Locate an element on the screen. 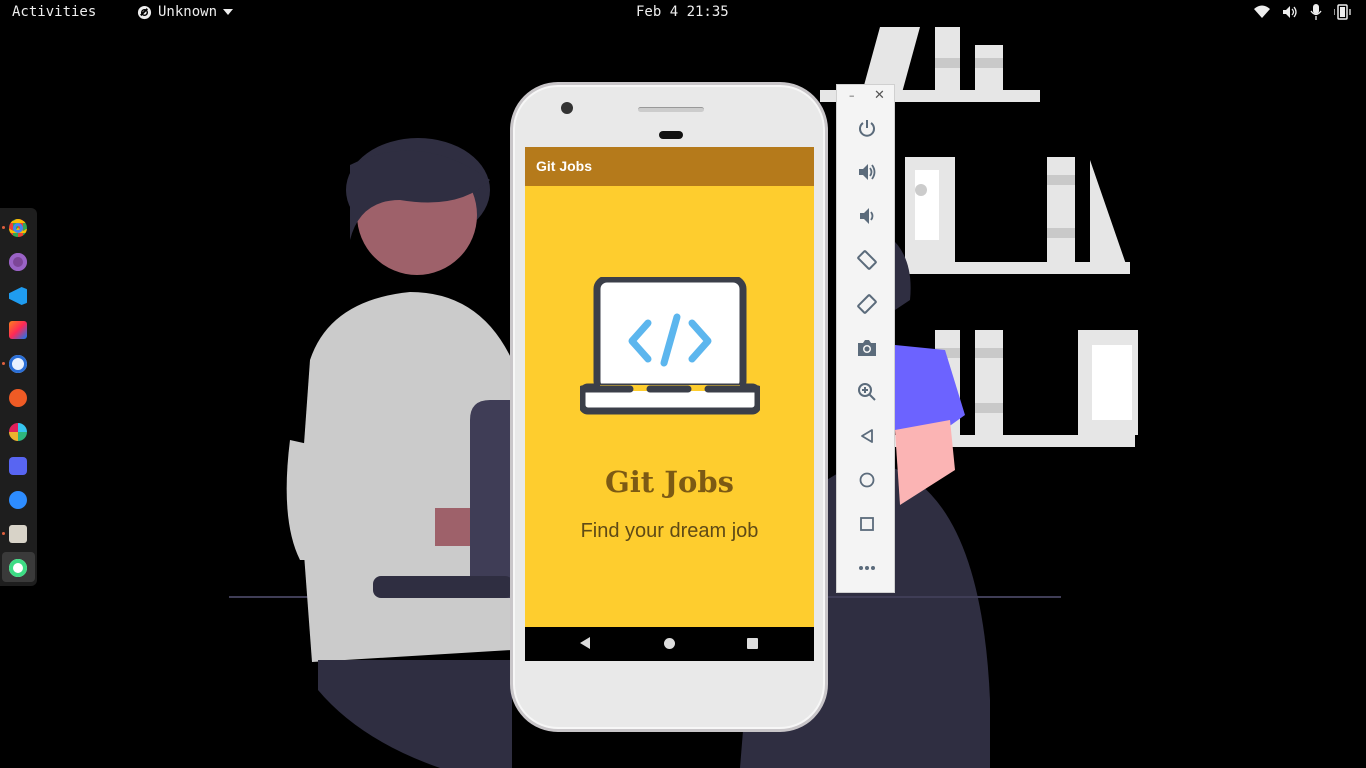 The height and width of the screenshot is (768, 1366). back-icon is located at coordinates (867, 436).